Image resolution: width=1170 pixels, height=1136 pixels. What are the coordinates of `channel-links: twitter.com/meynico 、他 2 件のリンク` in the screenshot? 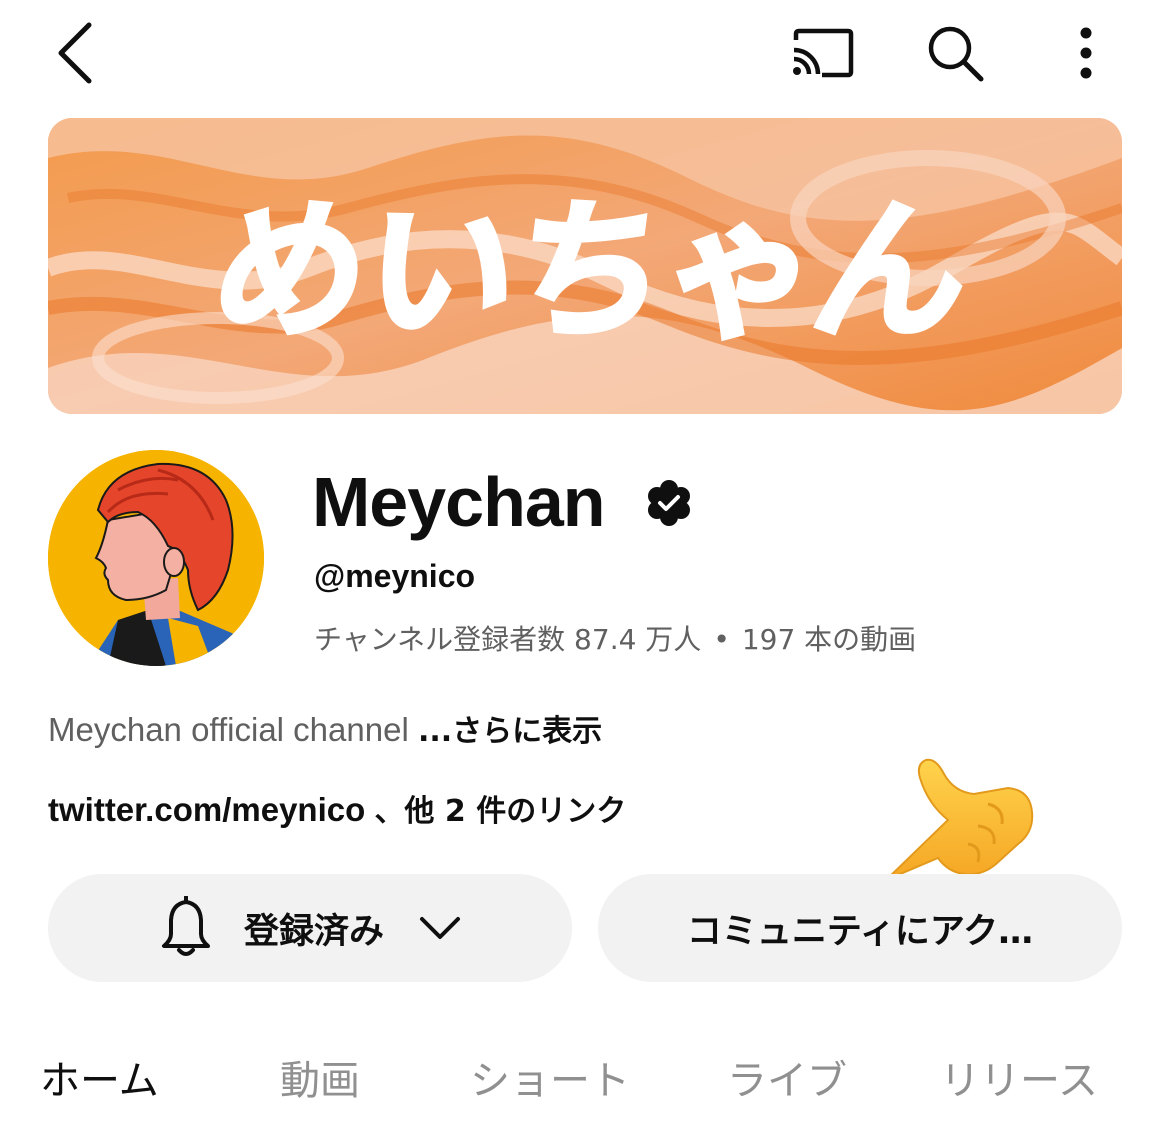 It's located at (337, 808).